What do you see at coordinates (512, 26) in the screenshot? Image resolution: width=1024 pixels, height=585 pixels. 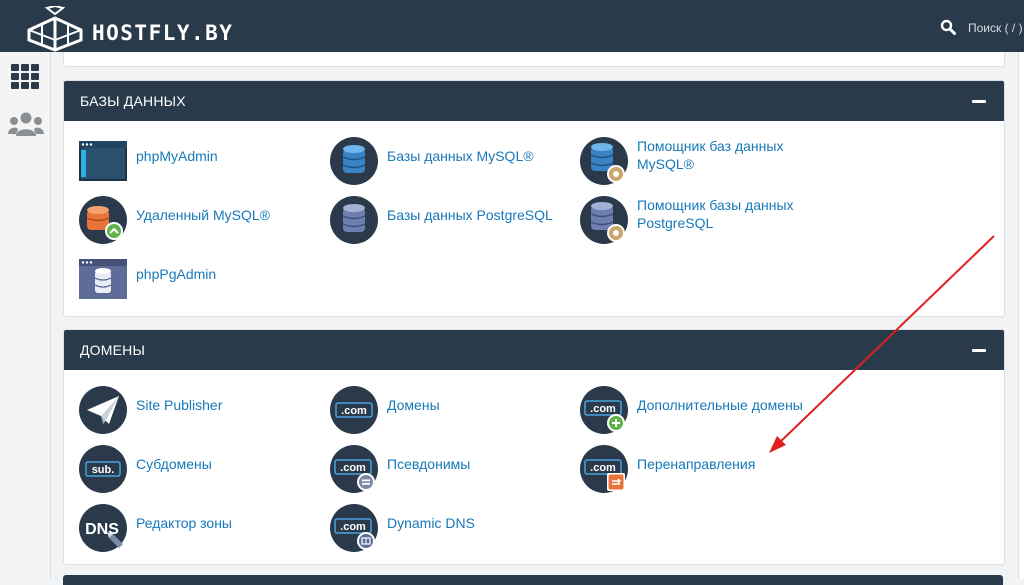 I see `top-bar: HOSTFLY.BY Поиск ( / )` at bounding box center [512, 26].